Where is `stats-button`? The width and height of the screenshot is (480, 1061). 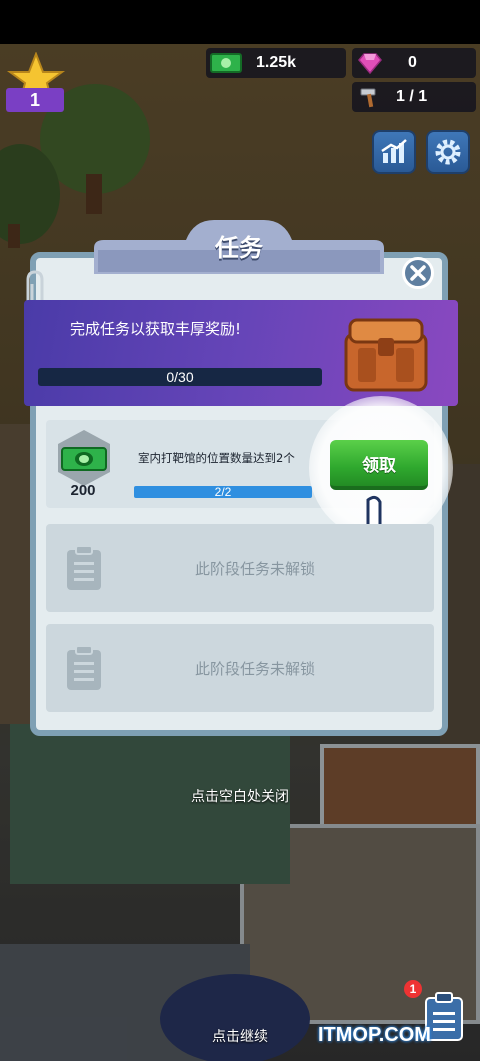
stats-button is located at coordinates (394, 152).